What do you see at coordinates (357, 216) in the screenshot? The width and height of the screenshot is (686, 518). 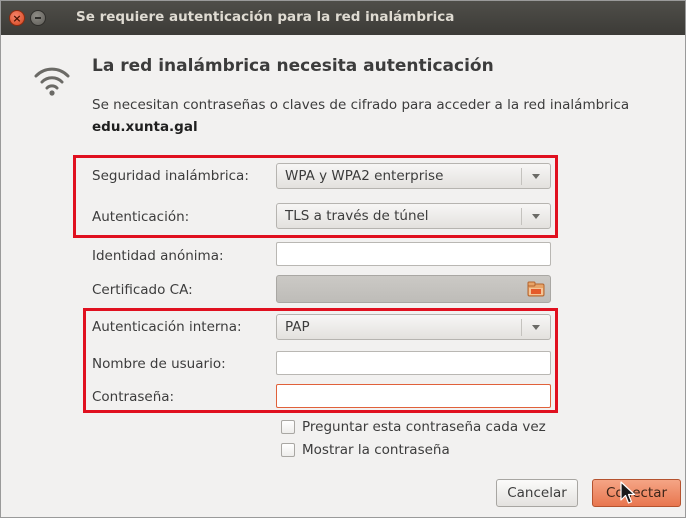 I see `auth-combo-value: TLS a través de túnel` at bounding box center [357, 216].